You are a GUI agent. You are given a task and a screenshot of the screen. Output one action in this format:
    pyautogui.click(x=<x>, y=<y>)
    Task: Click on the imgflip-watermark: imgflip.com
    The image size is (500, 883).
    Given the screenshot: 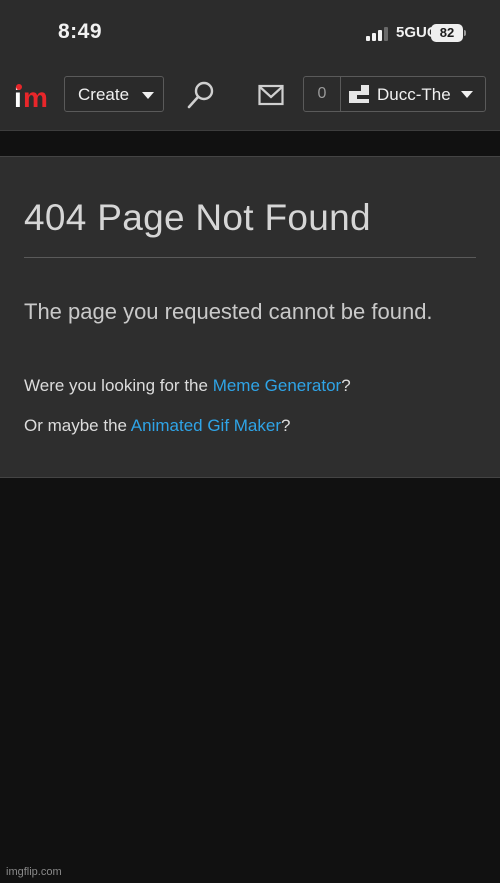 What is the action you would take?
    pyautogui.click(x=34, y=872)
    